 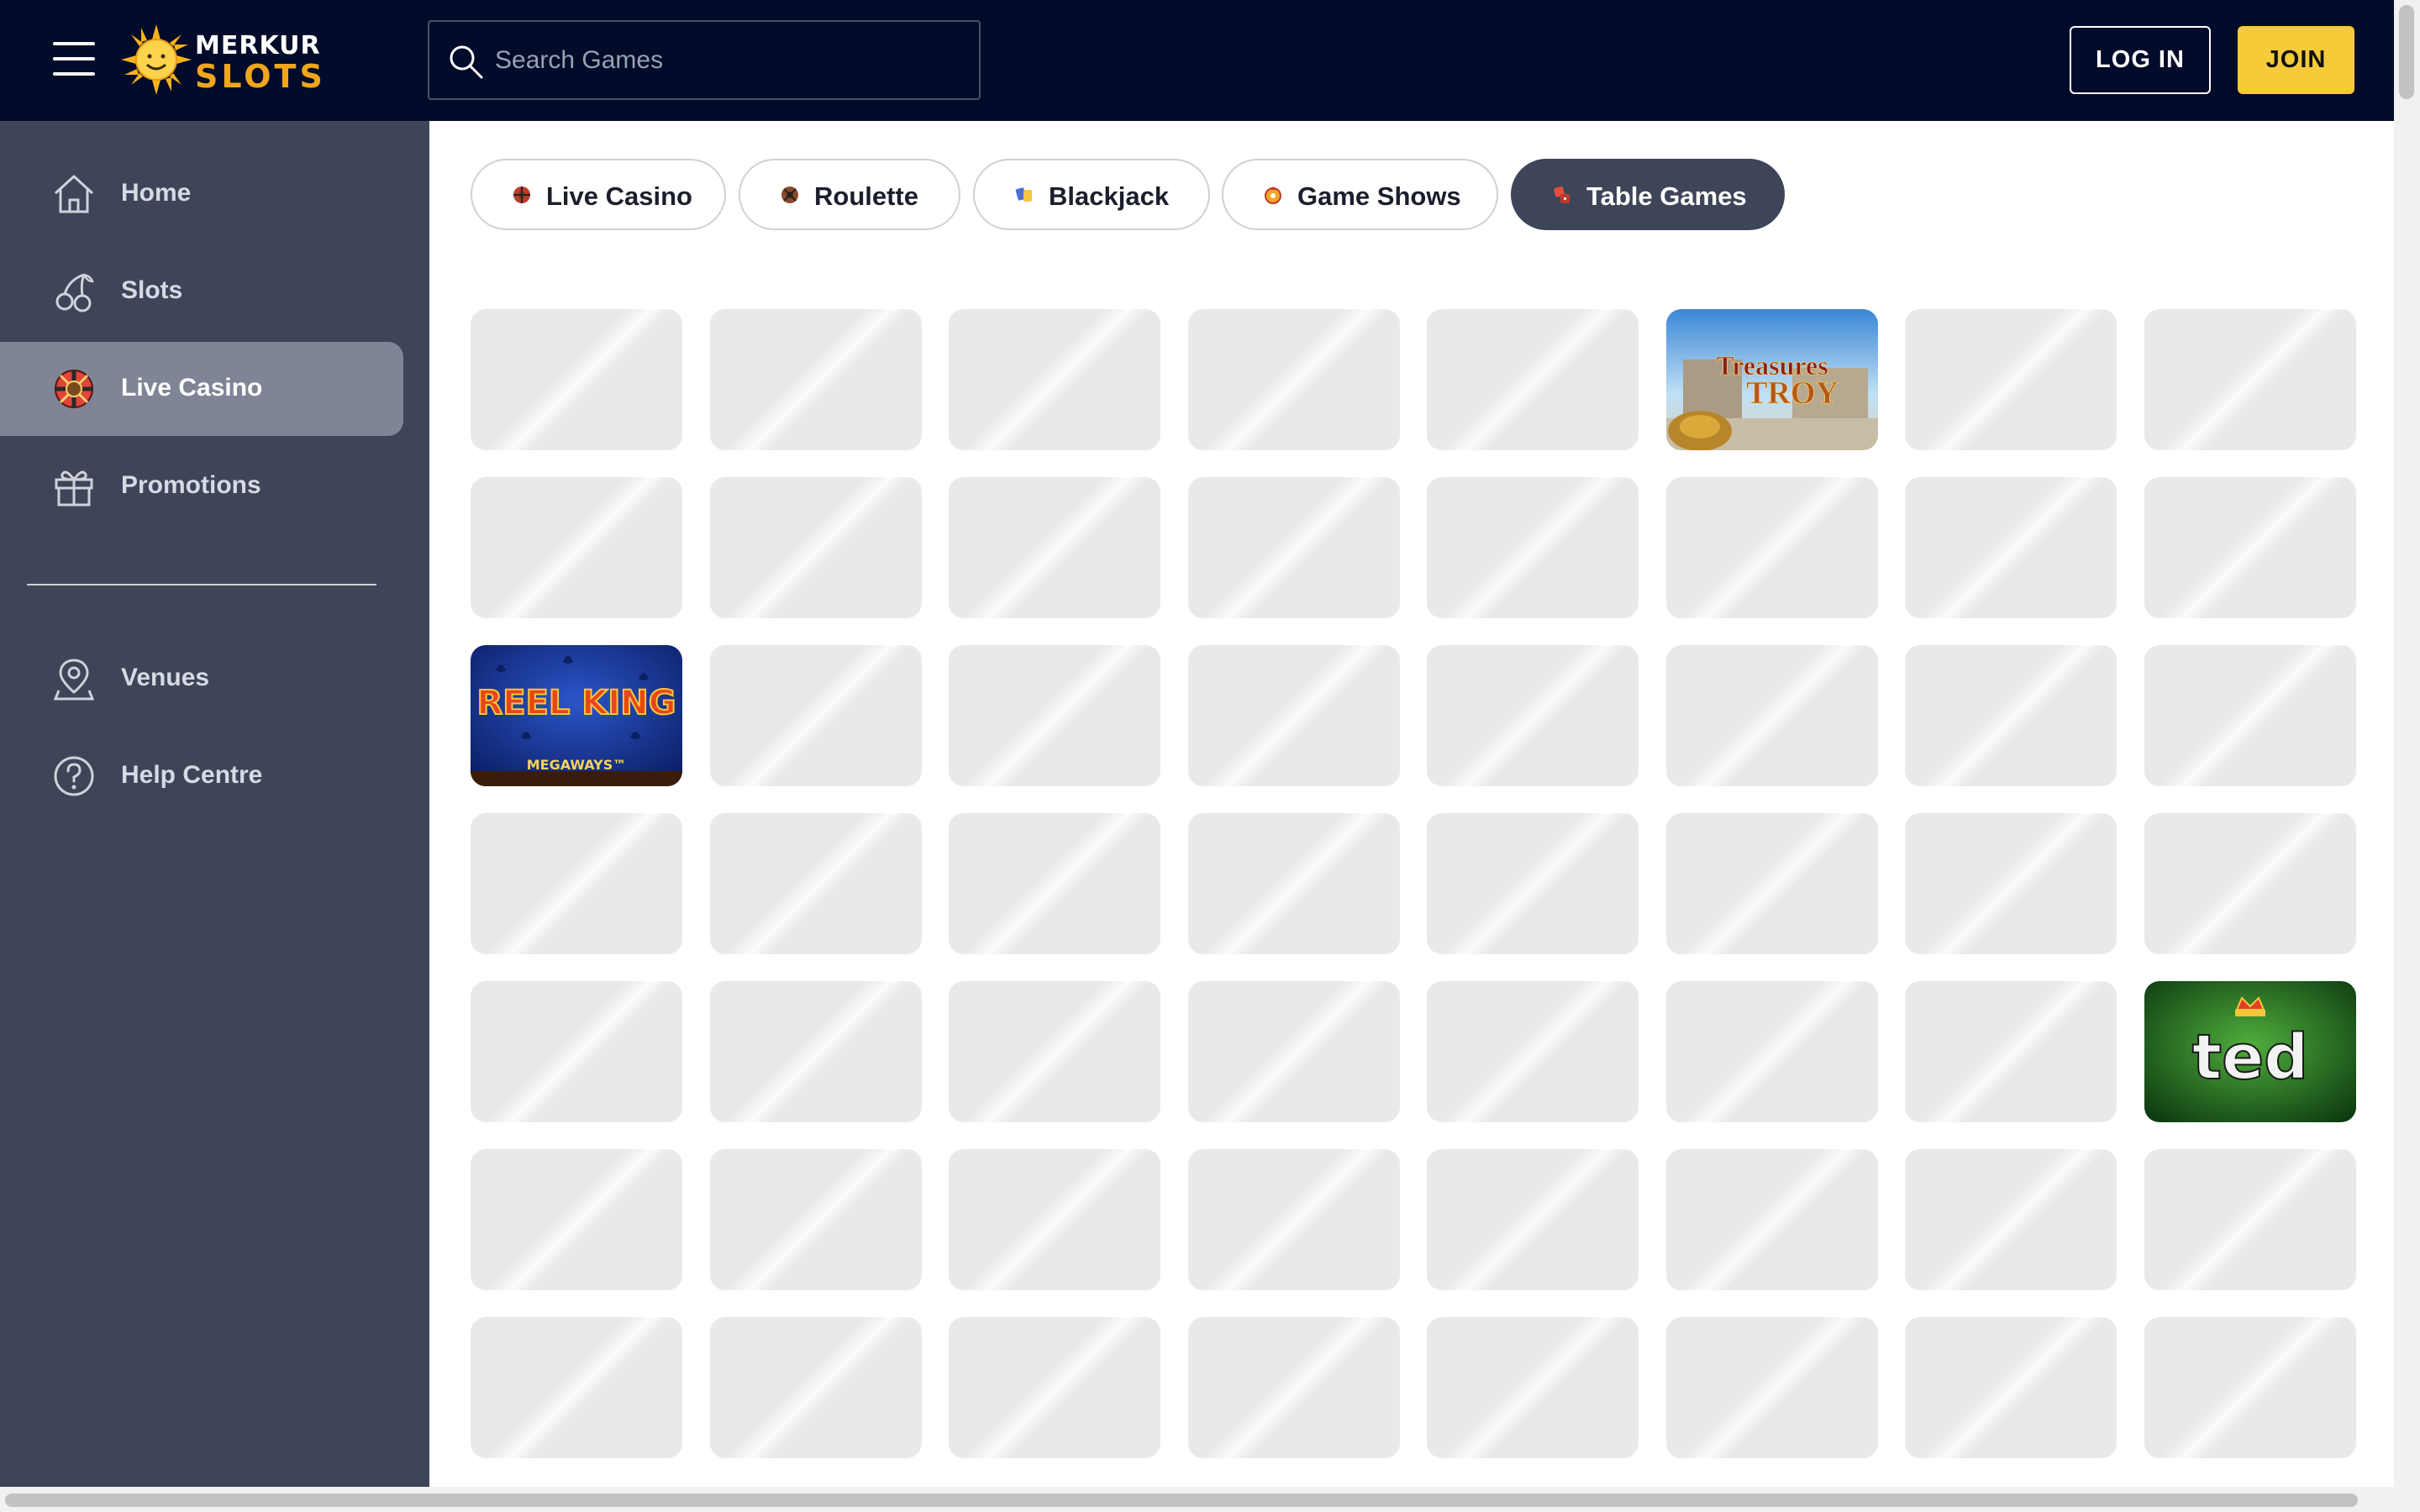 I want to click on top-navigation-bar: MERKUR SLOTS LOG IN JOIN, so click(x=1197, y=60).